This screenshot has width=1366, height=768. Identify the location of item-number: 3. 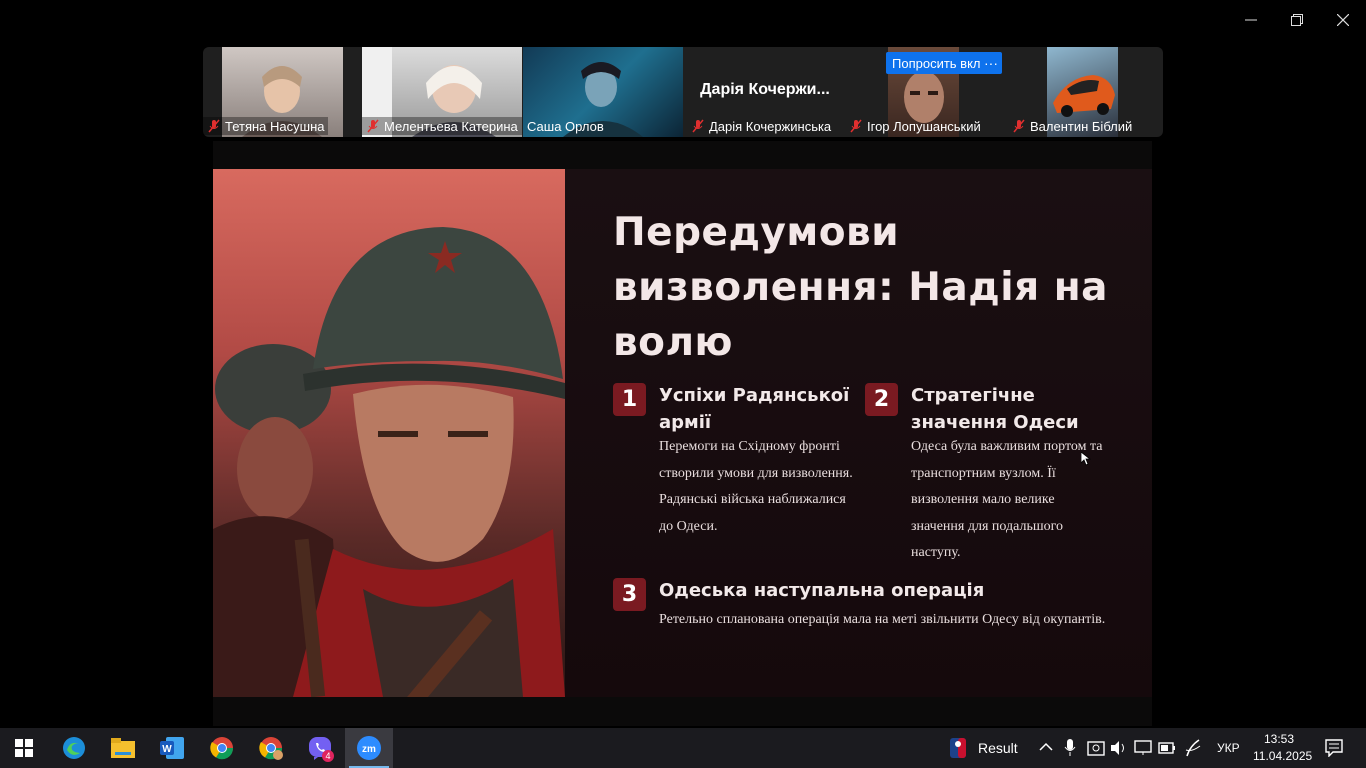
(629, 594).